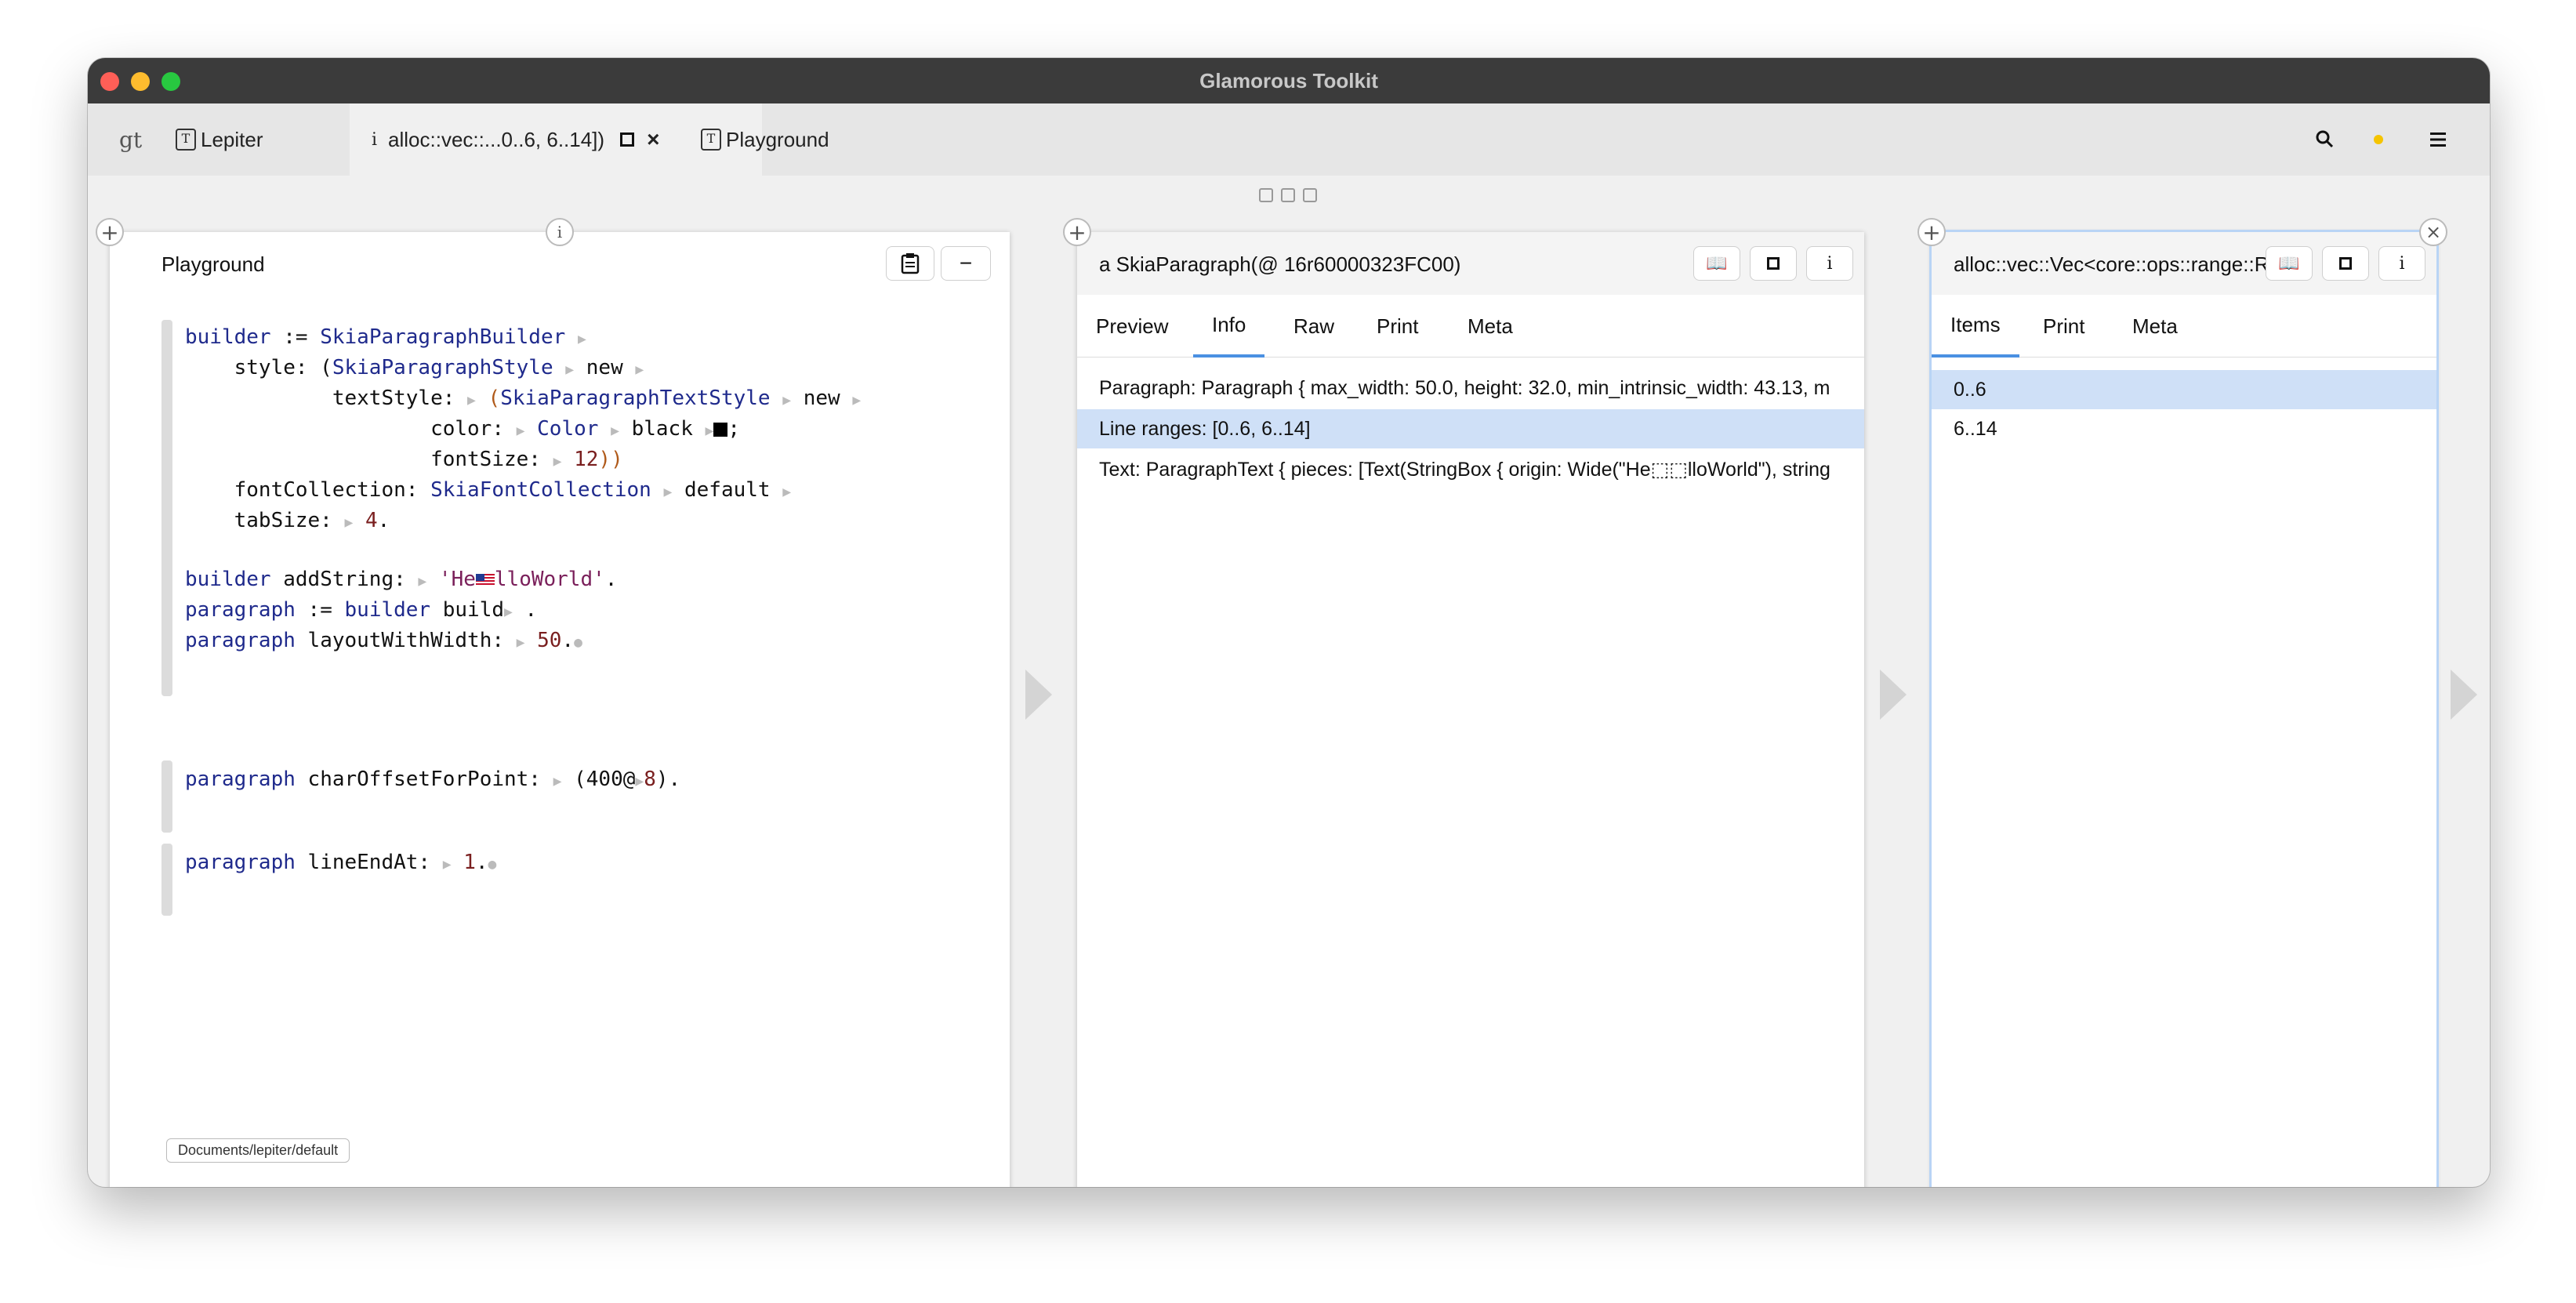 The width and height of the screenshot is (2576, 1303). I want to click on view-tabs: Preview Info Raw Print Meta, so click(1470, 326).